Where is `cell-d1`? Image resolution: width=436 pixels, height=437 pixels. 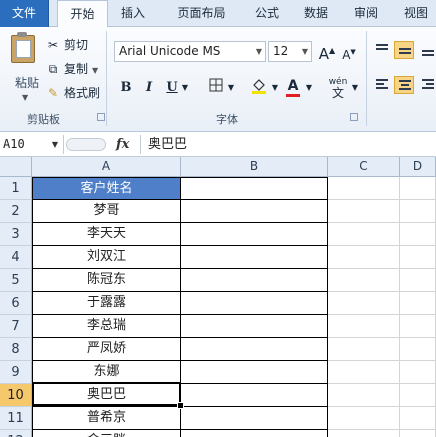
cell-d1 is located at coordinates (418, 188).